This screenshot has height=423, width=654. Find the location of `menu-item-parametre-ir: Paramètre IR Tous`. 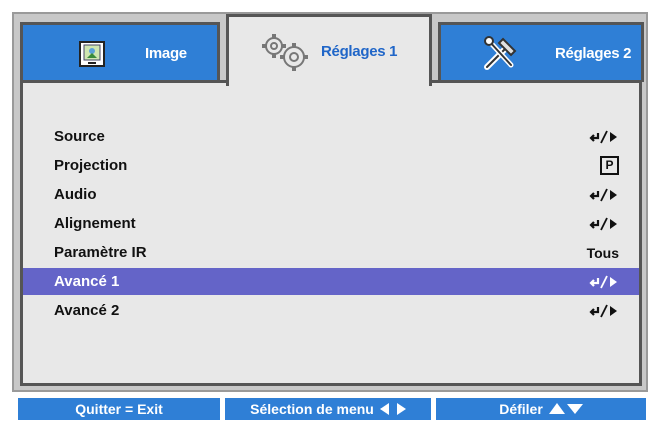

menu-item-parametre-ir: Paramètre IR Tous is located at coordinates (331, 252).